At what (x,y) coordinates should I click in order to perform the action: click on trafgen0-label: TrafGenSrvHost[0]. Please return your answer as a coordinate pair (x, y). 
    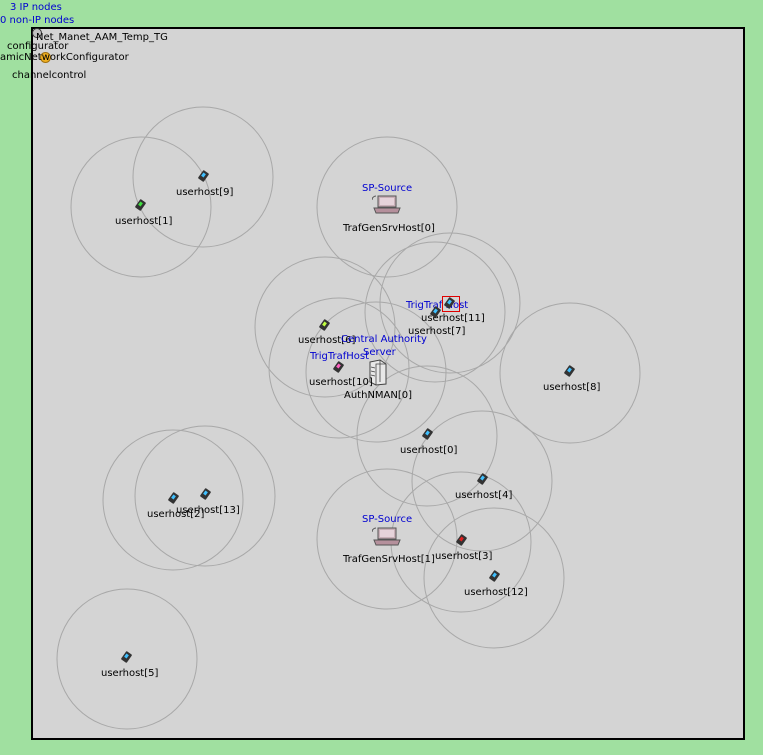
    Looking at the image, I should click on (389, 228).